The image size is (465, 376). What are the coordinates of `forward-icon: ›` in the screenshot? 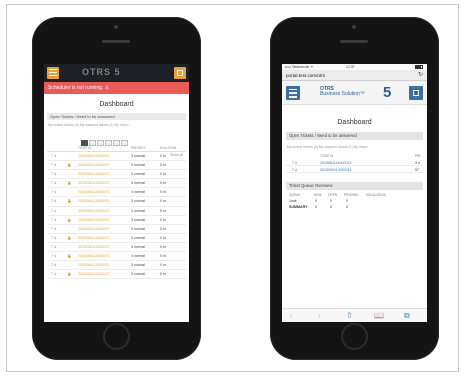 It's located at (319, 316).